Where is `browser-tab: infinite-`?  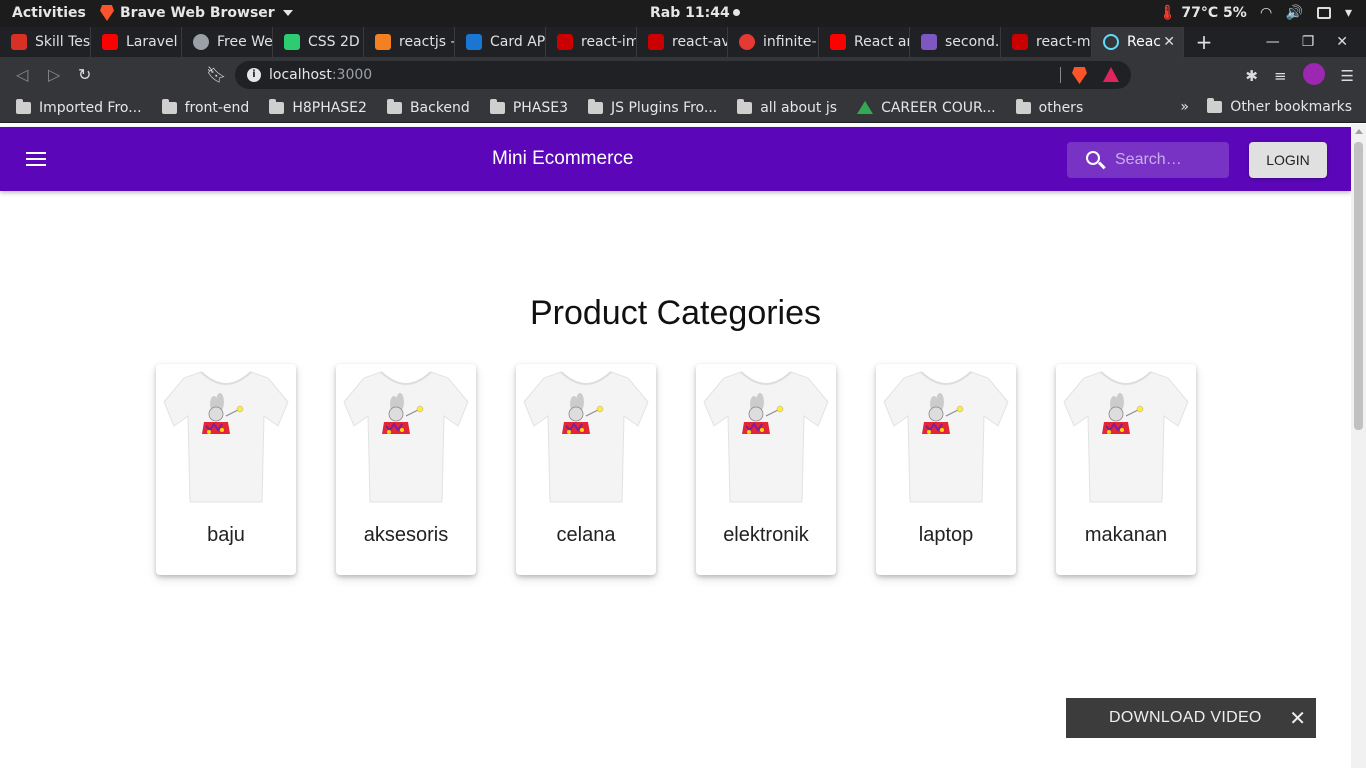 browser-tab: infinite- is located at coordinates (773, 42).